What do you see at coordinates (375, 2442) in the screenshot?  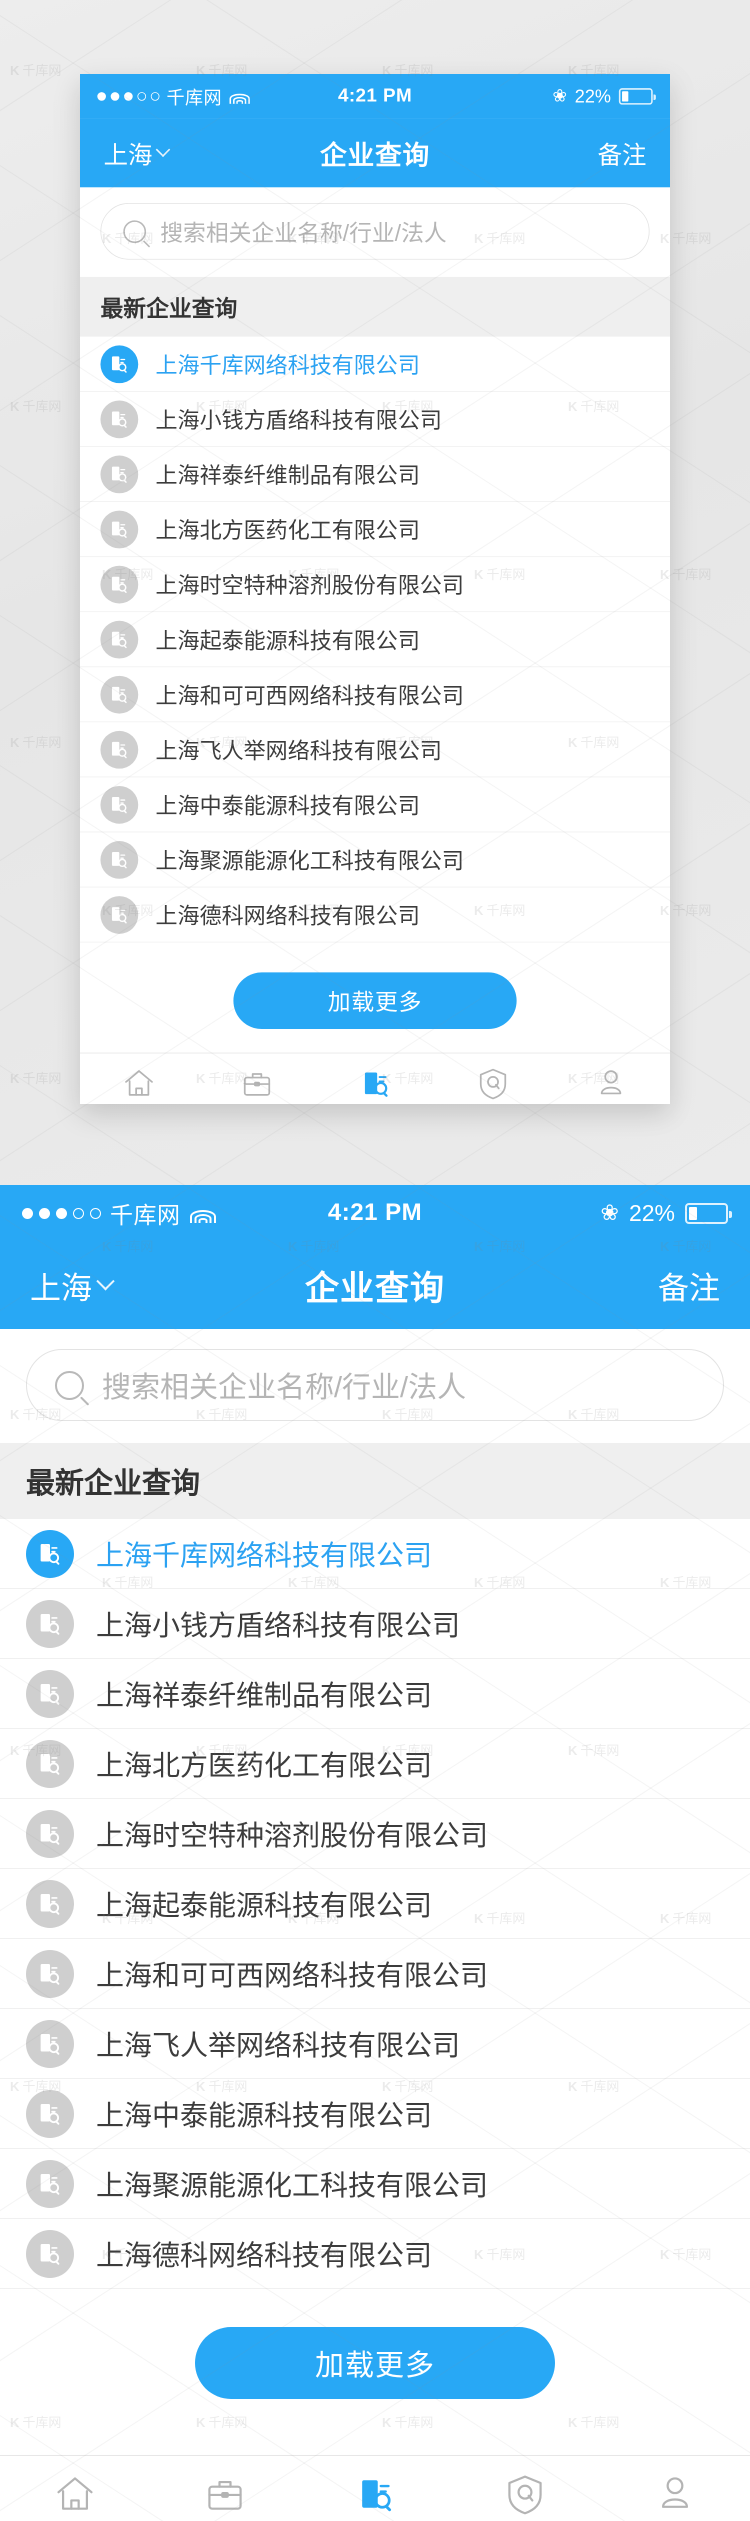 I see `bottom-spacer` at bounding box center [375, 2442].